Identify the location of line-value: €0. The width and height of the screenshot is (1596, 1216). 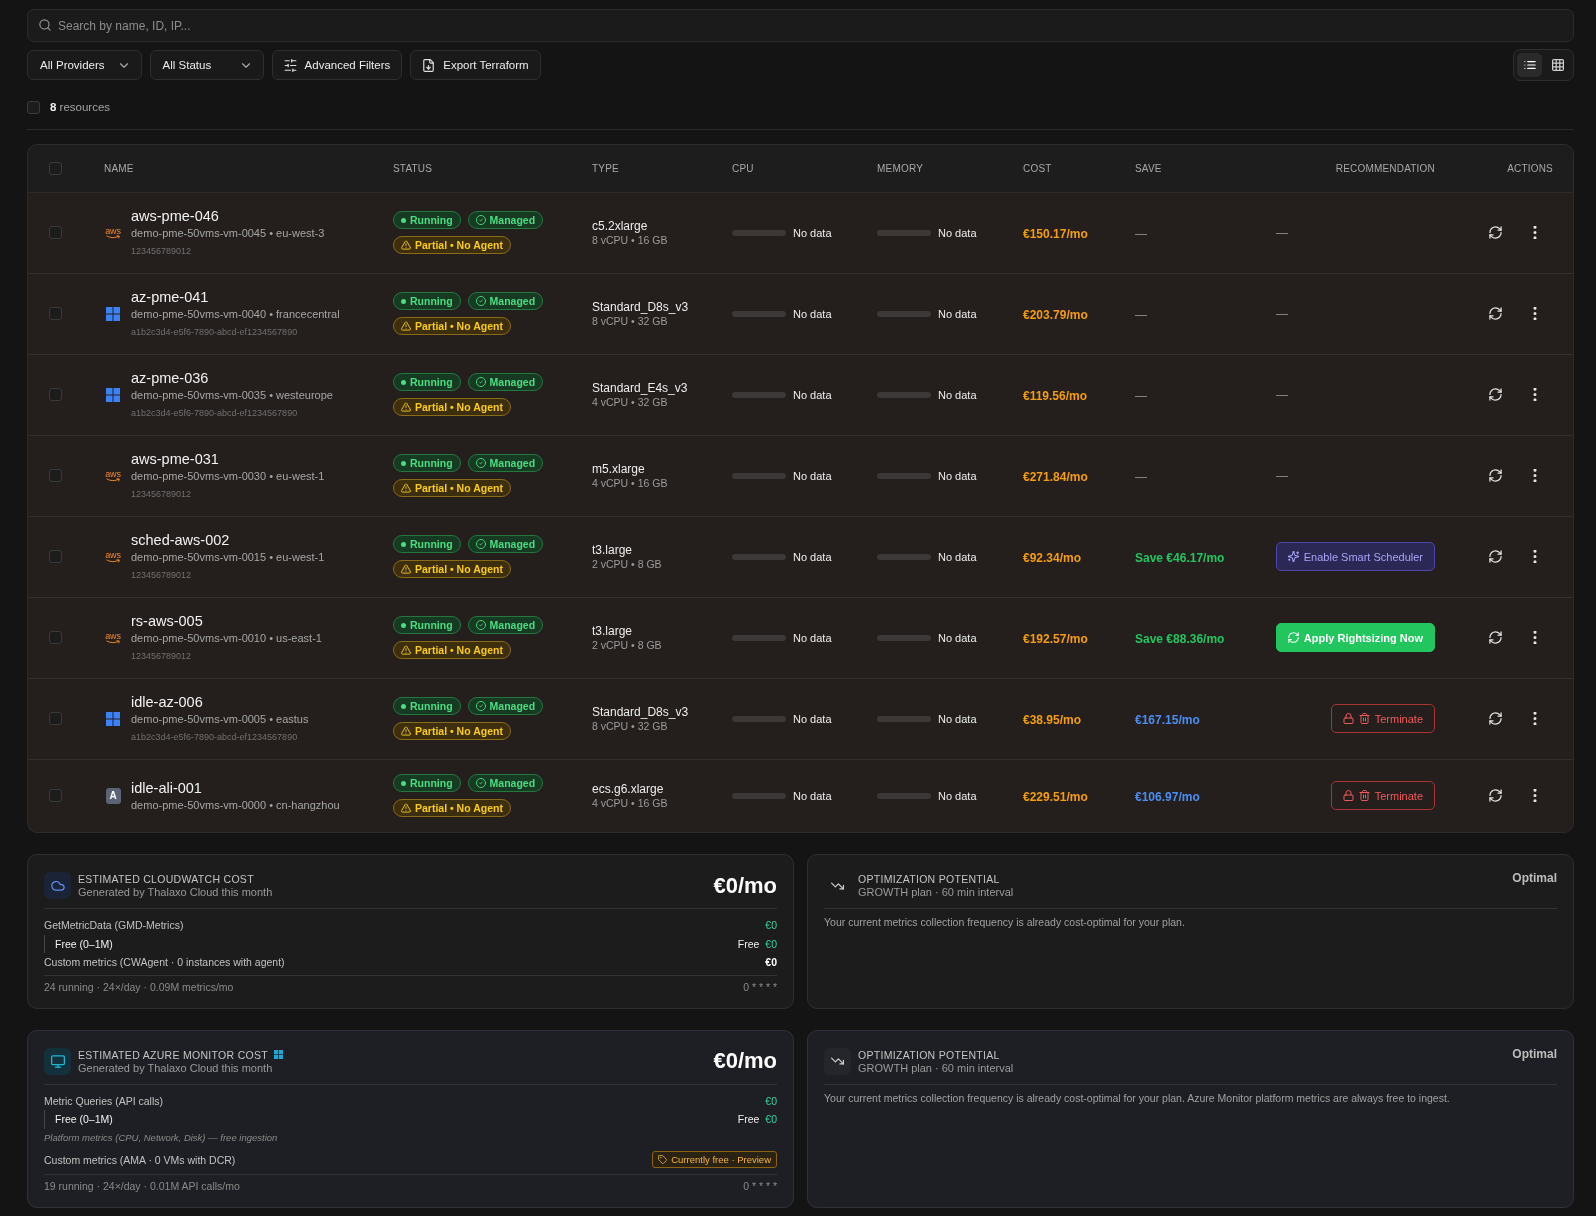
(771, 943).